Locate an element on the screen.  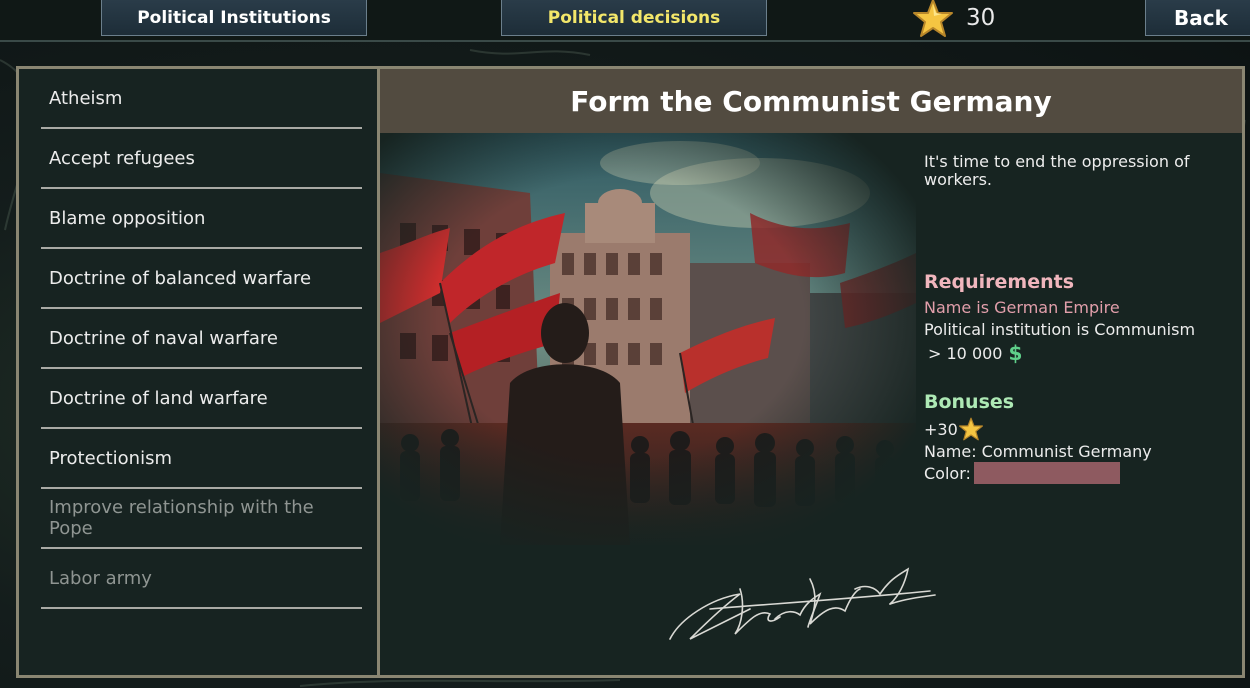
decision-item-balanced-warfare: Doctrine of balanced warfare is located at coordinates (201, 279).